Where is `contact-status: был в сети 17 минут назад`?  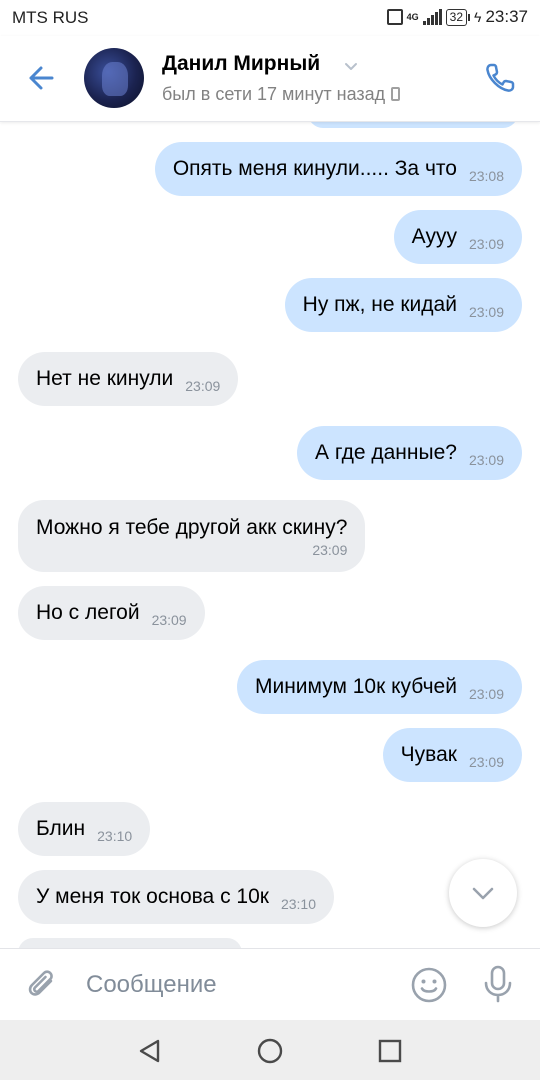
contact-status: был в сети 17 минут назад is located at coordinates (281, 94).